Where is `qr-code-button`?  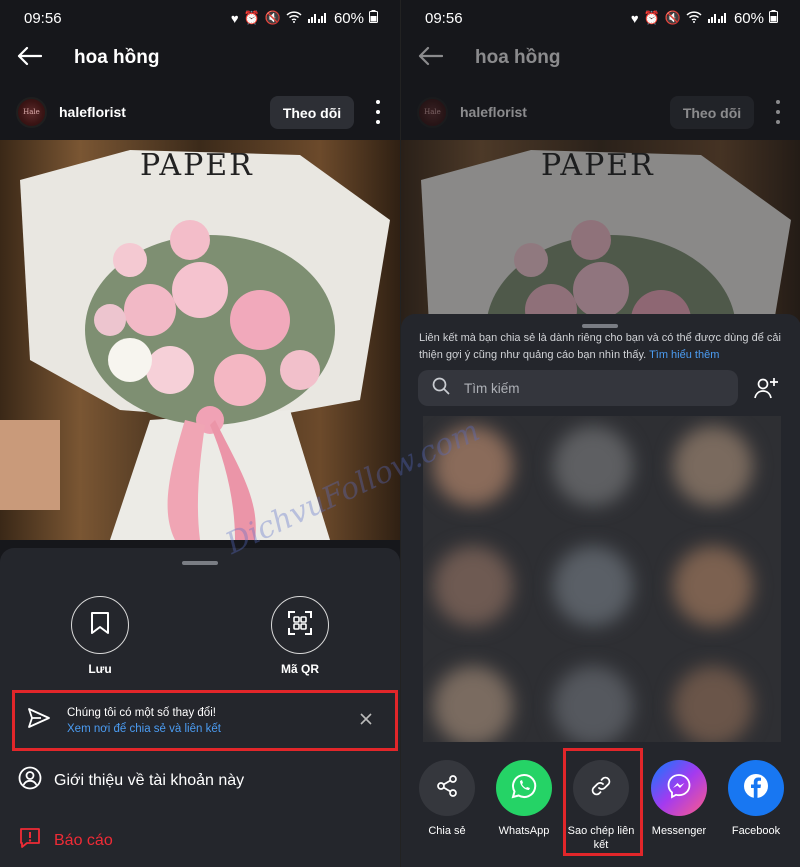
qr-code-button is located at coordinates (300, 625).